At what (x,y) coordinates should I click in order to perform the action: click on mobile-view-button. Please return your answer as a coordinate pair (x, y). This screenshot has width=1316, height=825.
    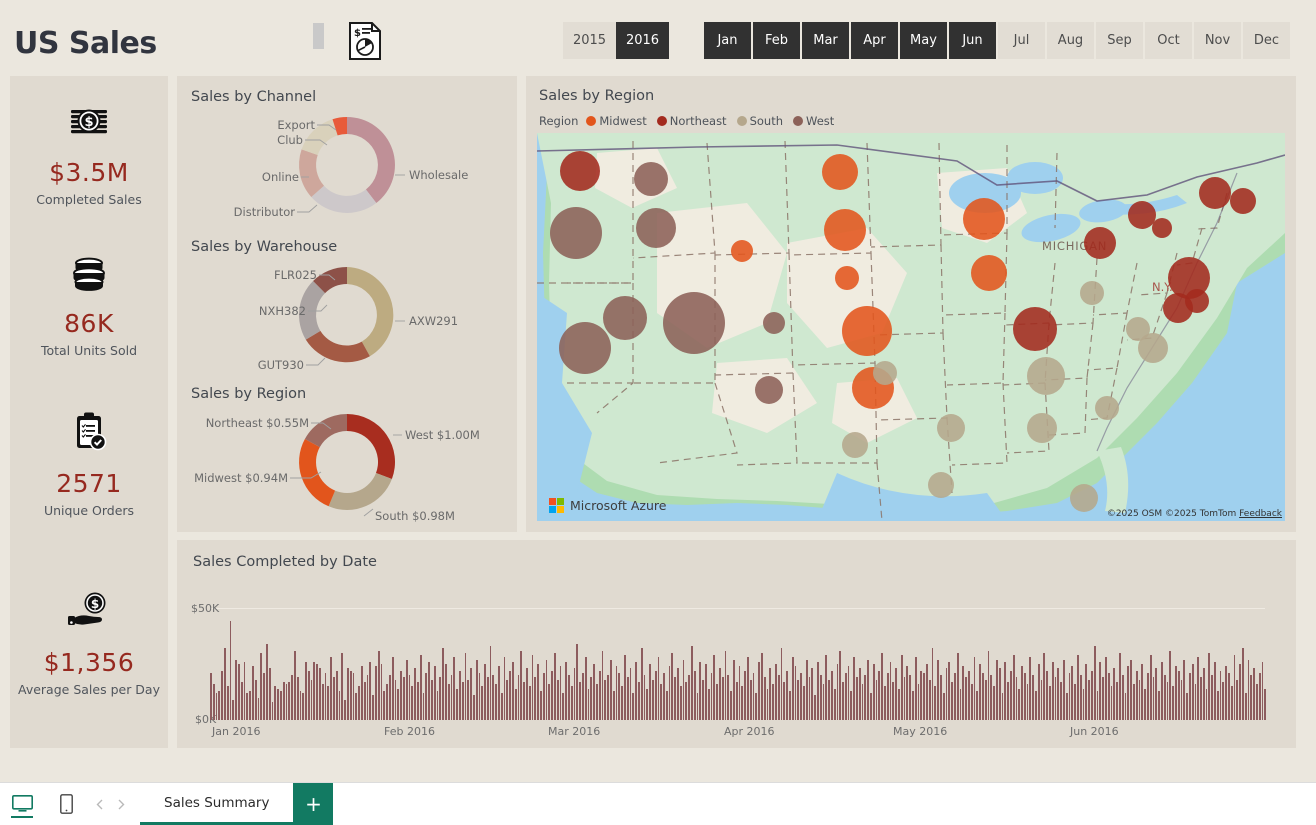
    Looking at the image, I should click on (66, 804).